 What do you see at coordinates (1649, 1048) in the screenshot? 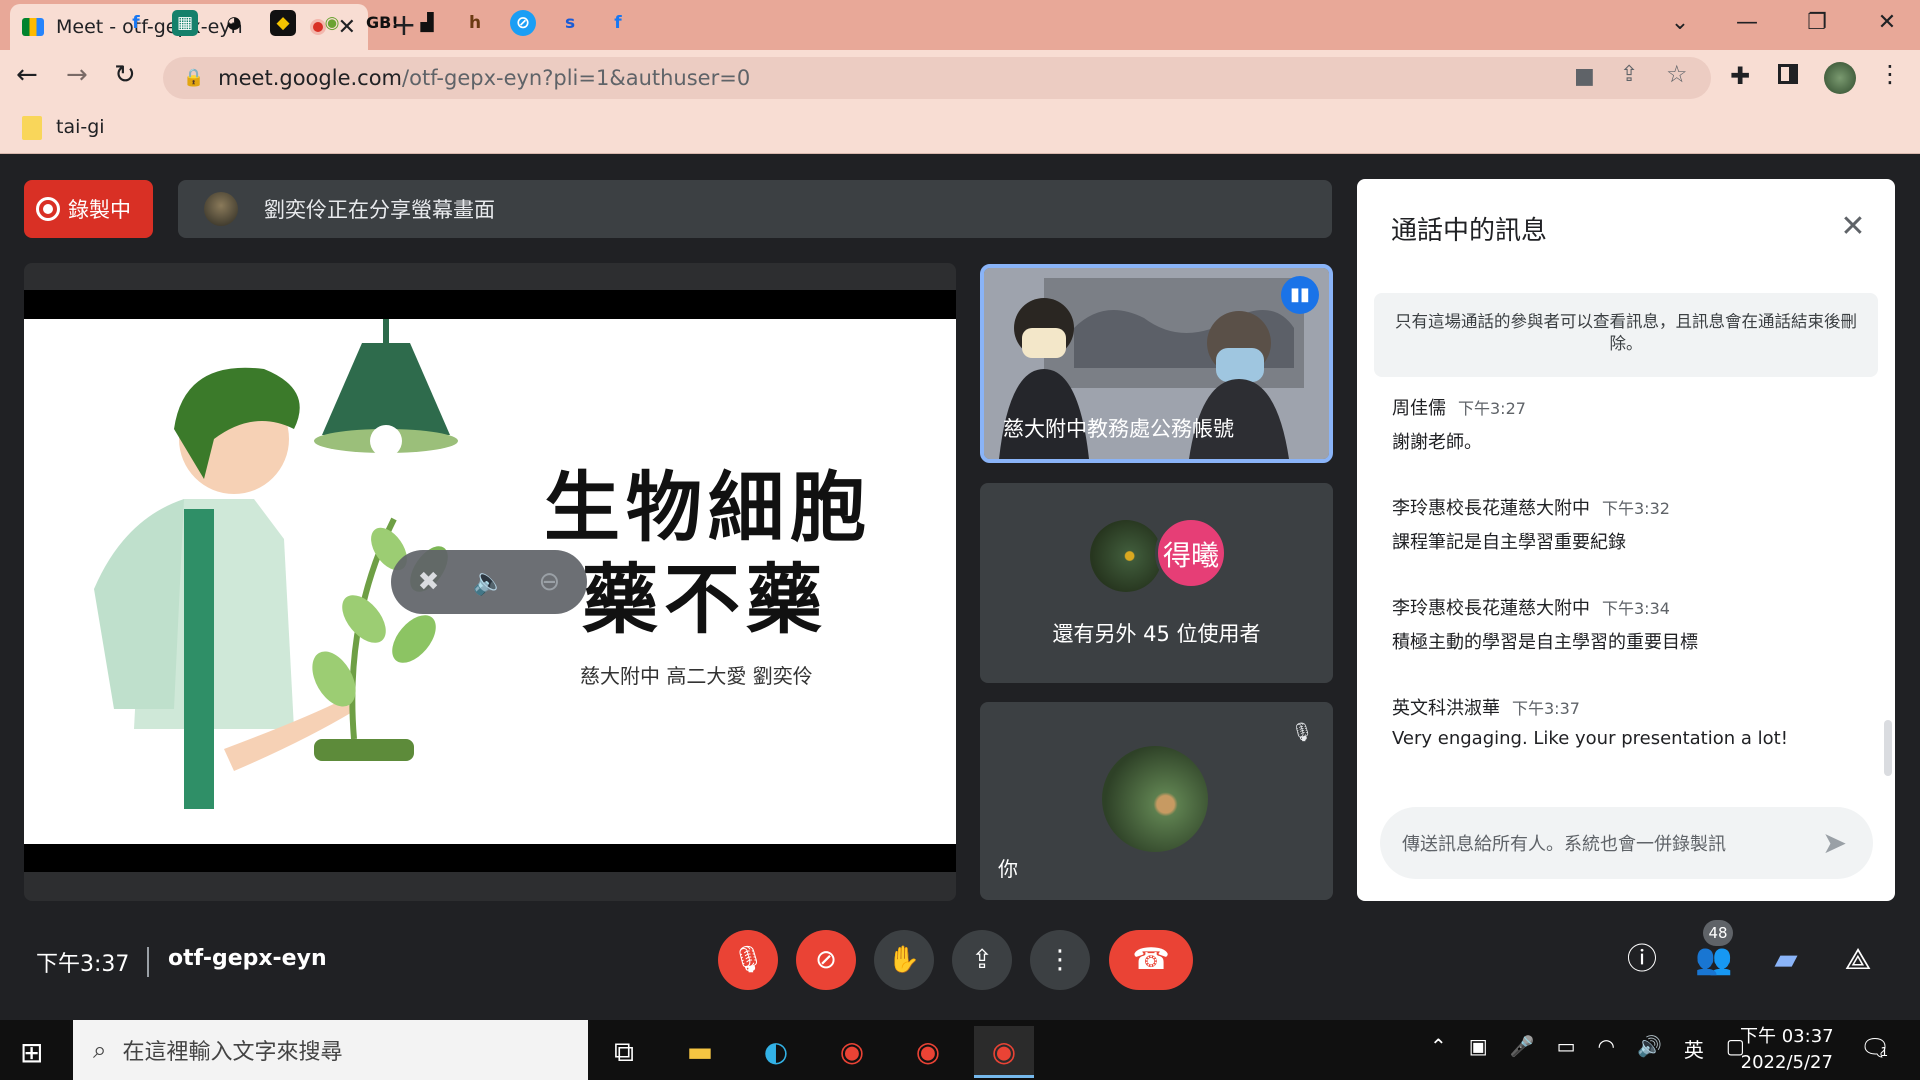
I see `volume-icon: 🔊` at bounding box center [1649, 1048].